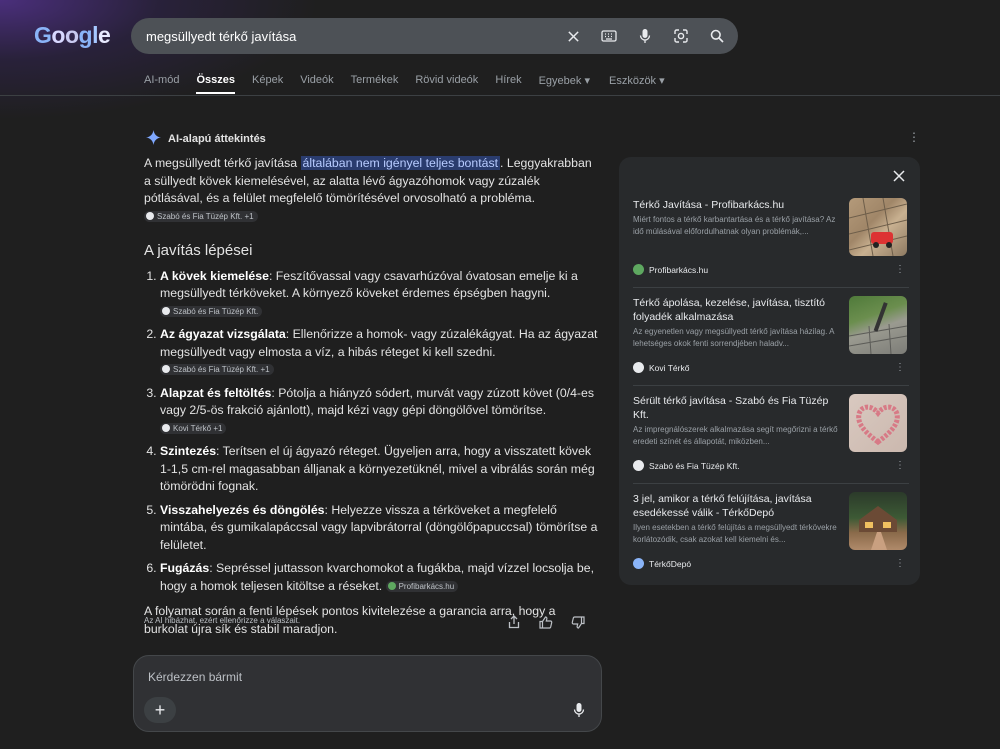  I want to click on search-box: megsüllyedt térkő javítása, so click(434, 36).